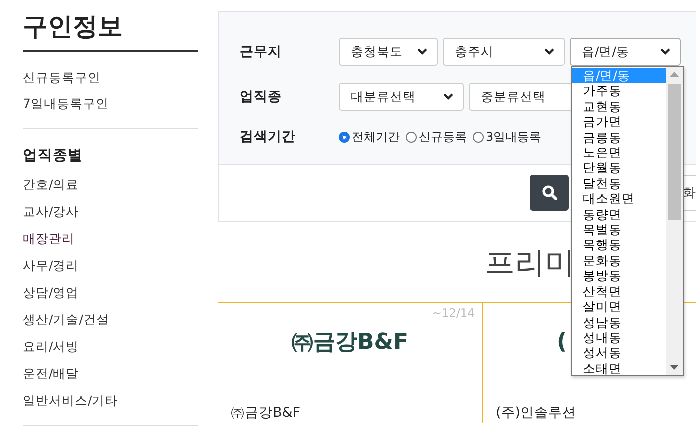 The height and width of the screenshot is (430, 696). What do you see at coordinates (261, 97) in the screenshot?
I see `field-label: 업직종` at bounding box center [261, 97].